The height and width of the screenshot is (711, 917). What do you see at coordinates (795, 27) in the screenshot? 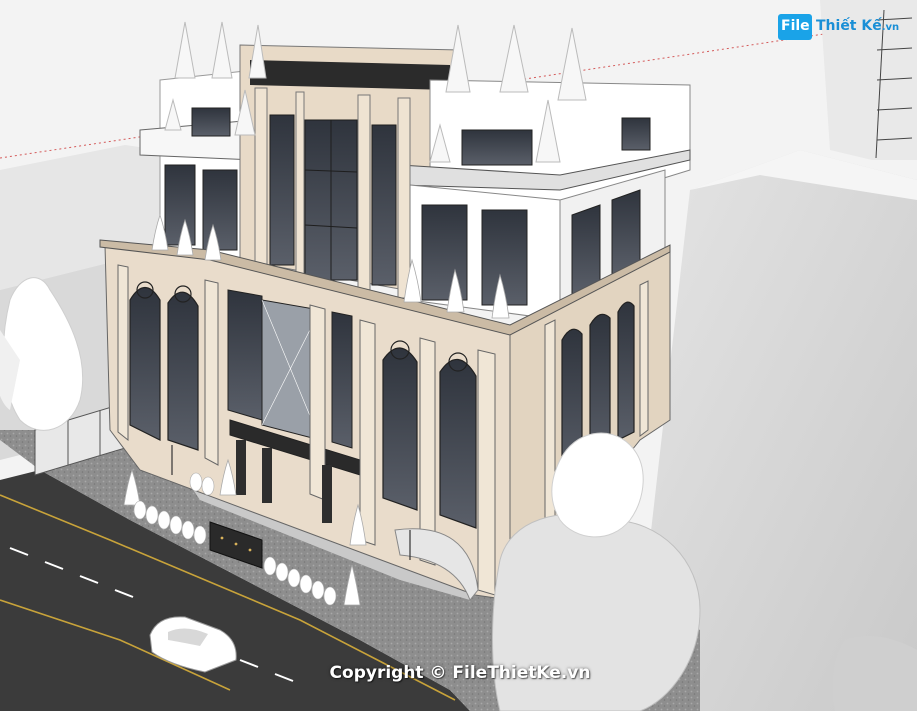
I see `logo-badge: File` at bounding box center [795, 27].